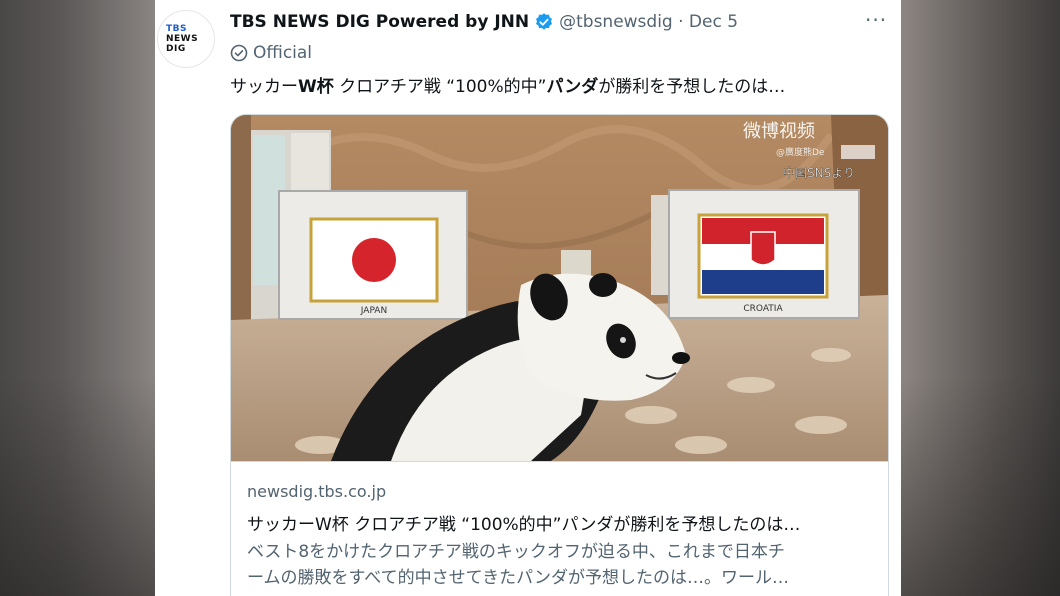 The image size is (1060, 596). I want to click on official-check-icon, so click(239, 53).